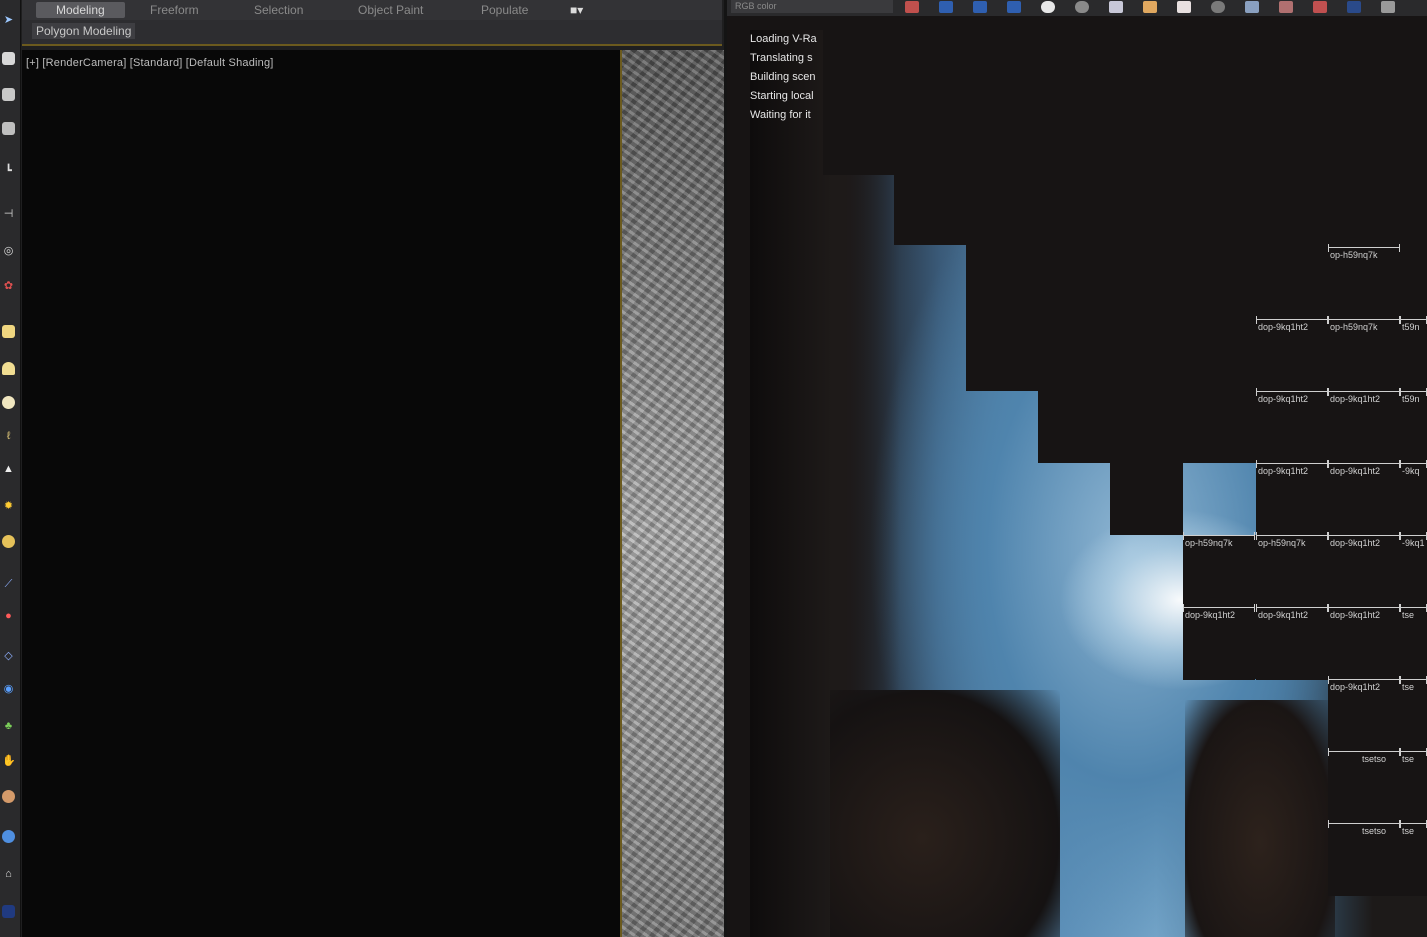 The width and height of the screenshot is (1427, 937). What do you see at coordinates (80, 10) in the screenshot?
I see `tab-modeling: Modeling` at bounding box center [80, 10].